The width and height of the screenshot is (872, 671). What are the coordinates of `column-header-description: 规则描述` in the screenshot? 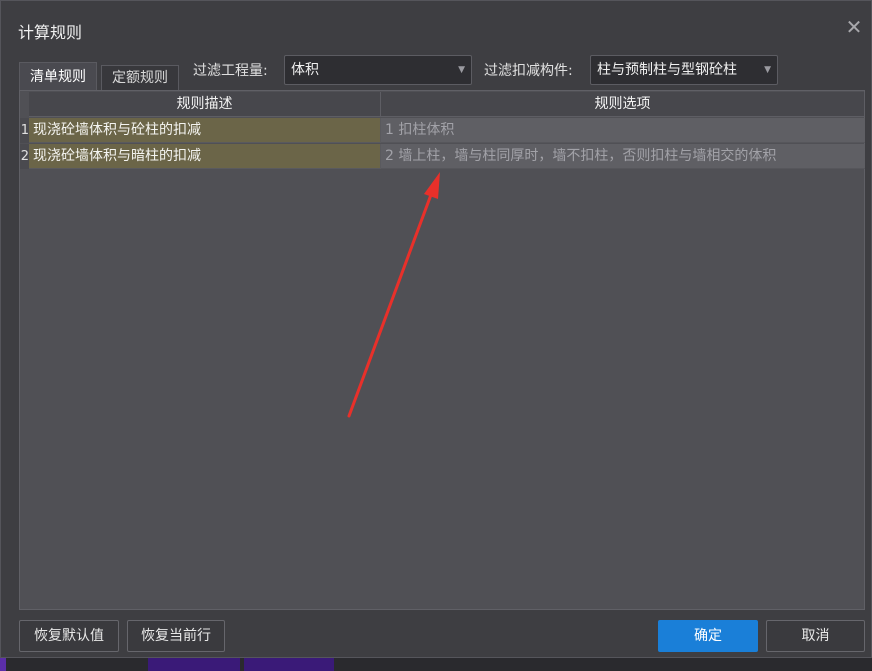 It's located at (205, 104).